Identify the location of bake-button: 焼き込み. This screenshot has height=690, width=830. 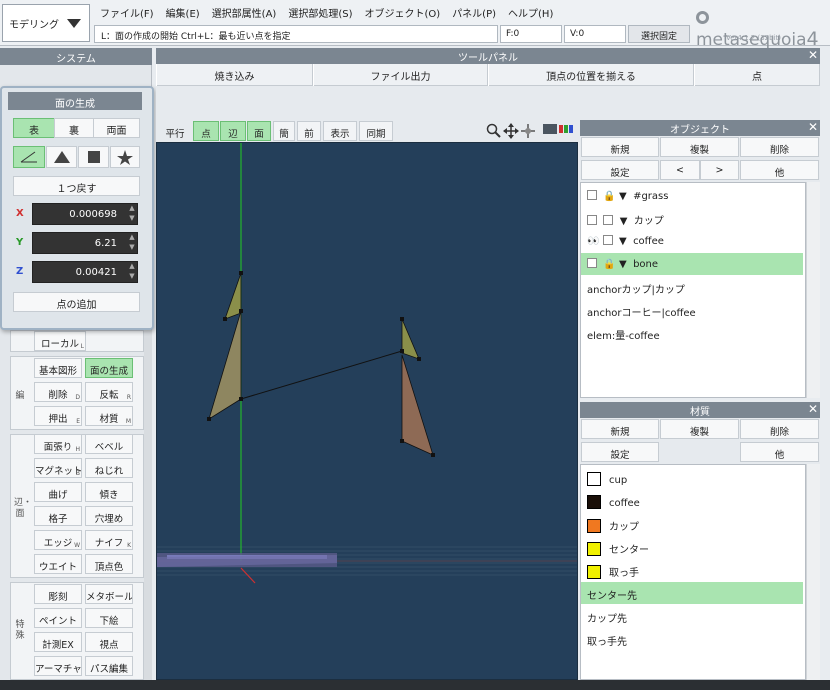
(234, 75).